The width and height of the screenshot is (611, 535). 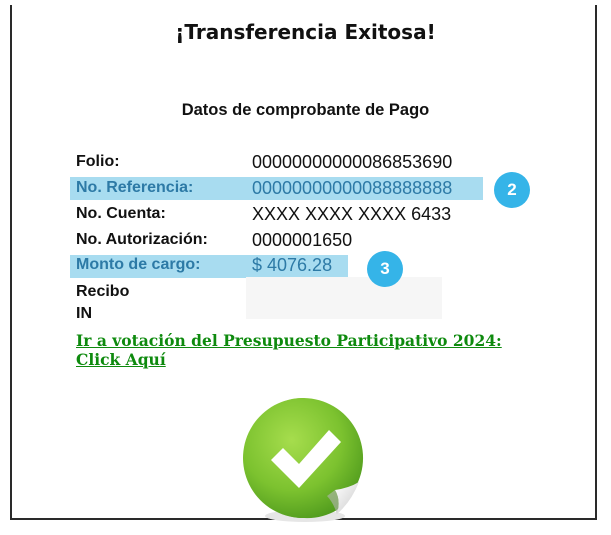 I want to click on cuenta-value: XXXX XXXX XXXX 6433, so click(x=352, y=214).